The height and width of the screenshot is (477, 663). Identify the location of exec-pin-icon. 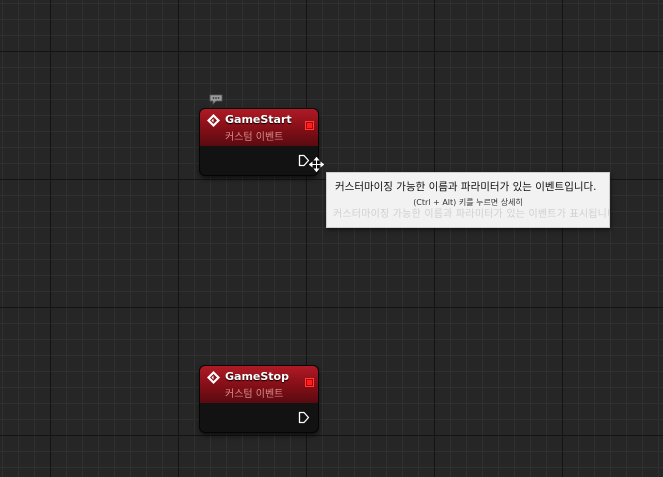
(304, 417).